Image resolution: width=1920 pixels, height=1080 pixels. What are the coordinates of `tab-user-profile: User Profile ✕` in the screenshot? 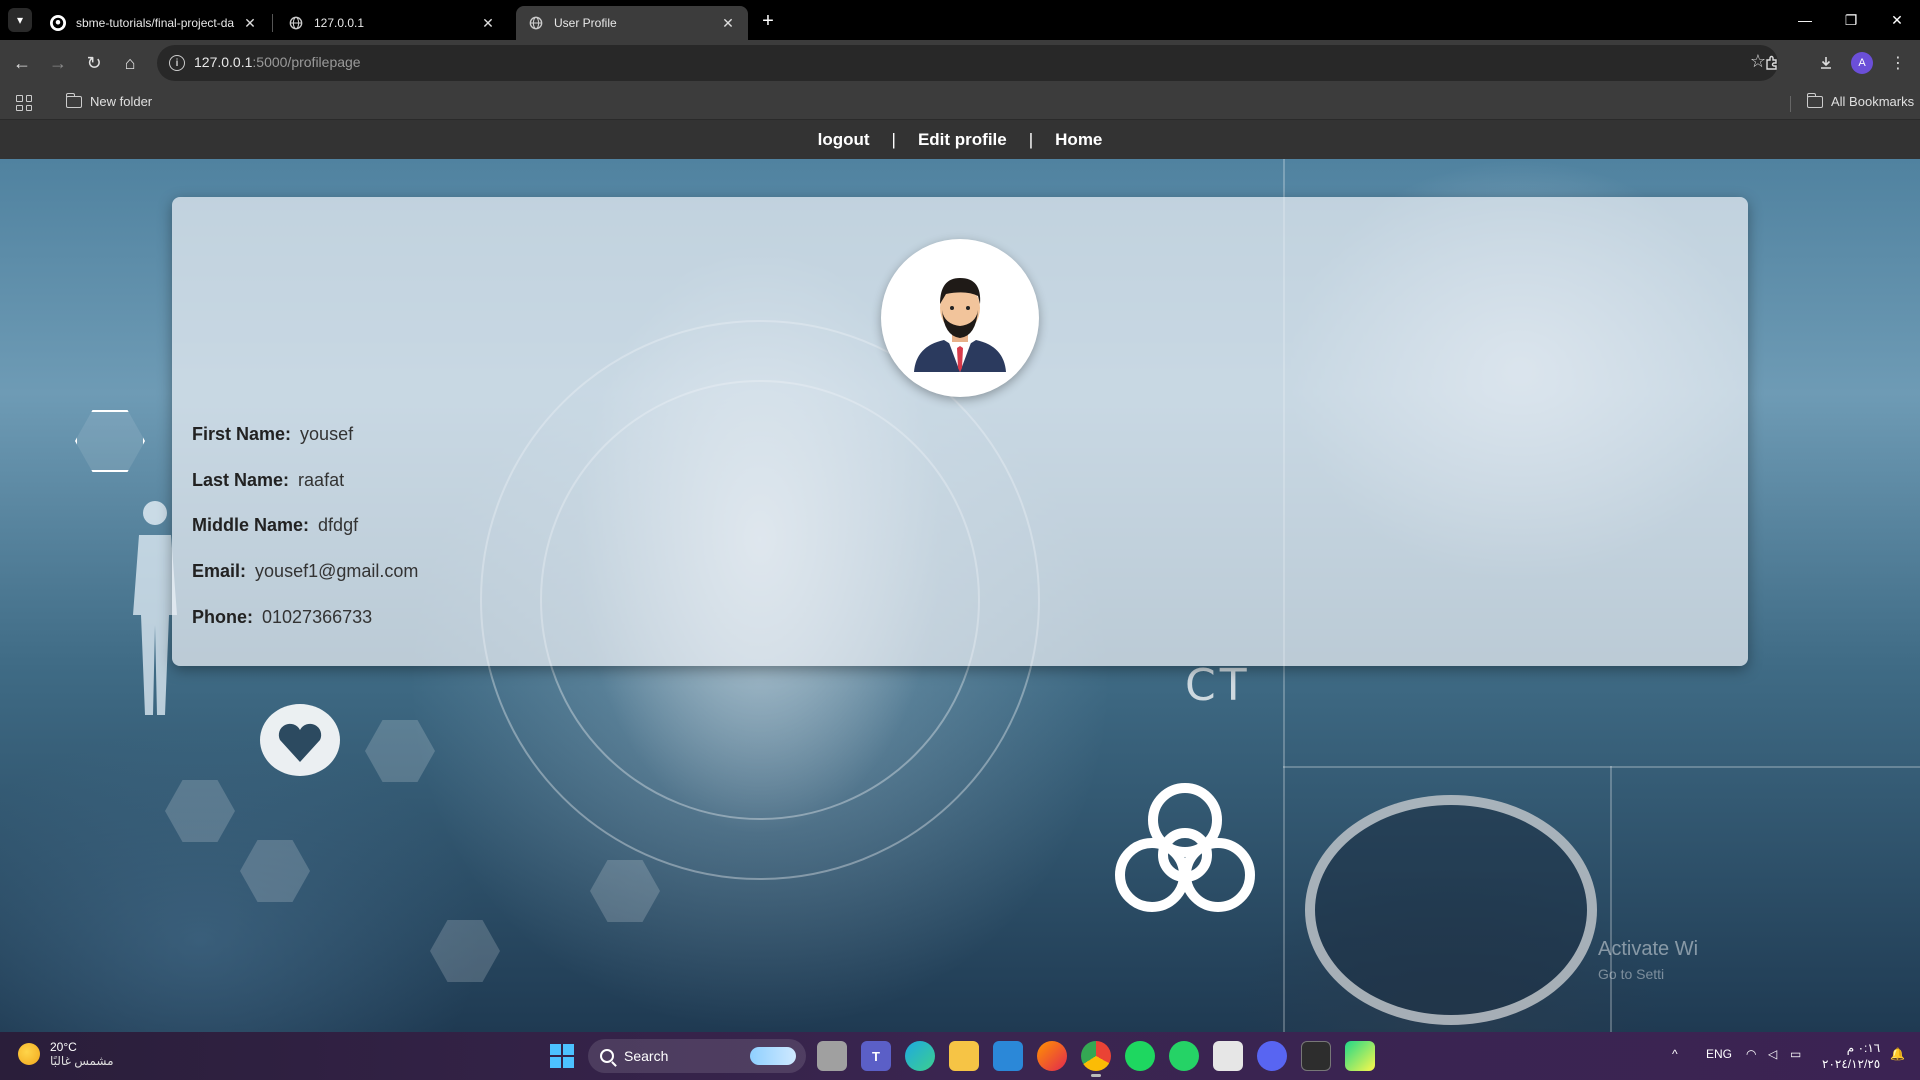 It's located at (632, 23).